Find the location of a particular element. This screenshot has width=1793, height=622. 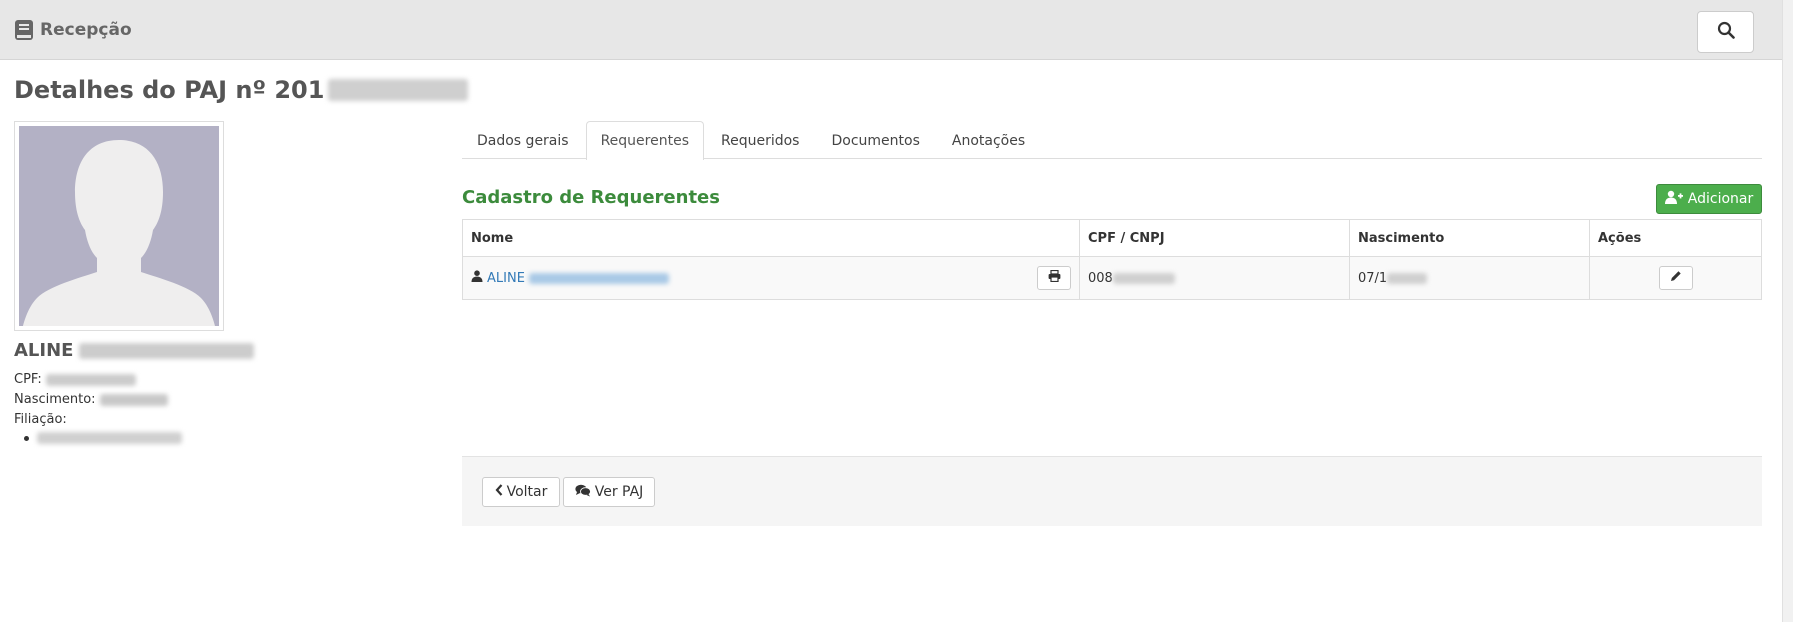

form-actions-panel: Voltar Ver PAJ is located at coordinates (1112, 491).